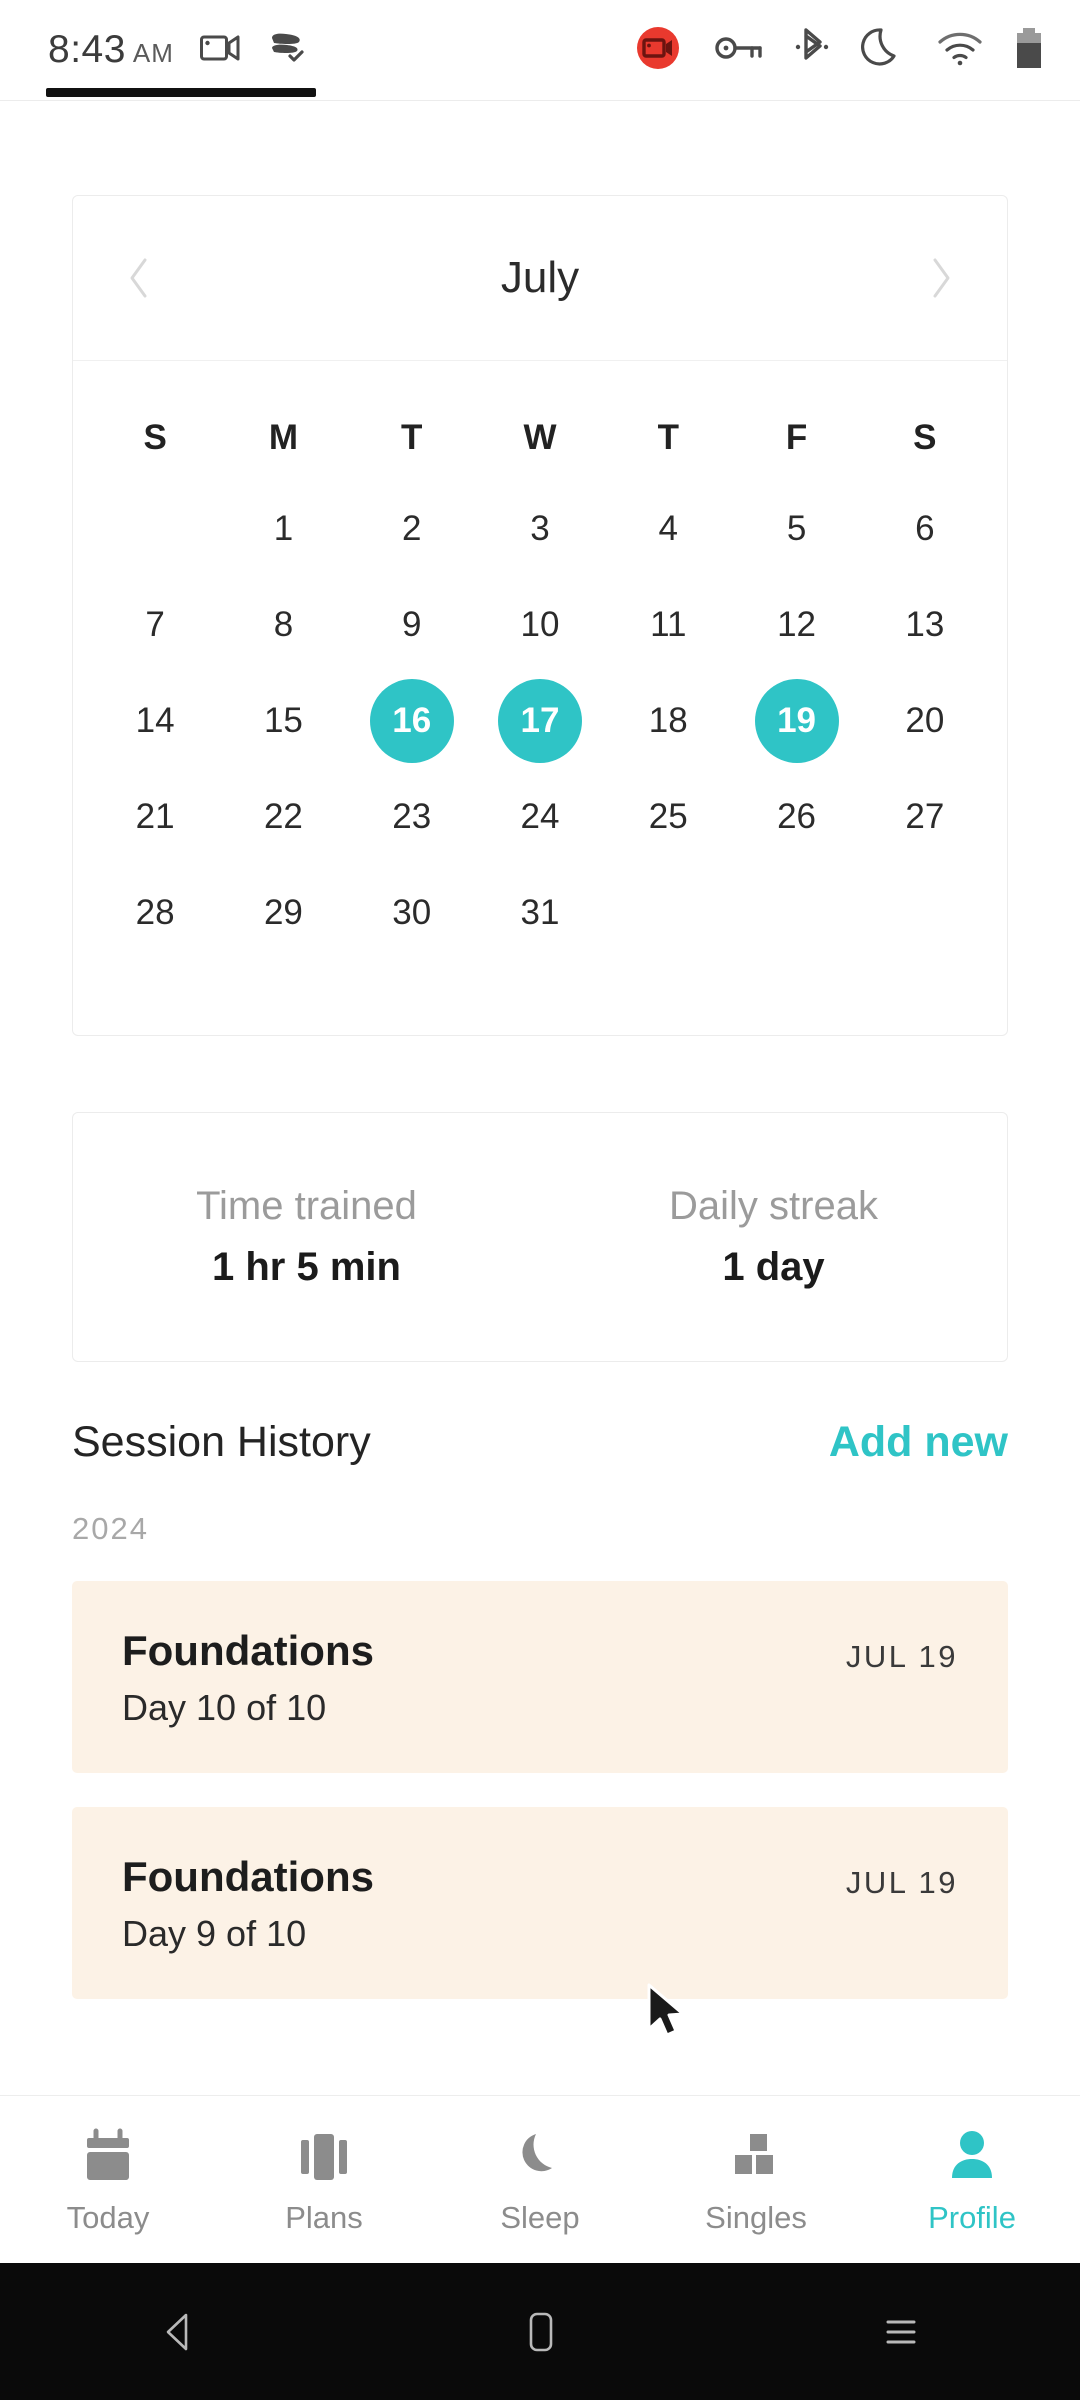  I want to click on android-back-button, so click(180, 2332).